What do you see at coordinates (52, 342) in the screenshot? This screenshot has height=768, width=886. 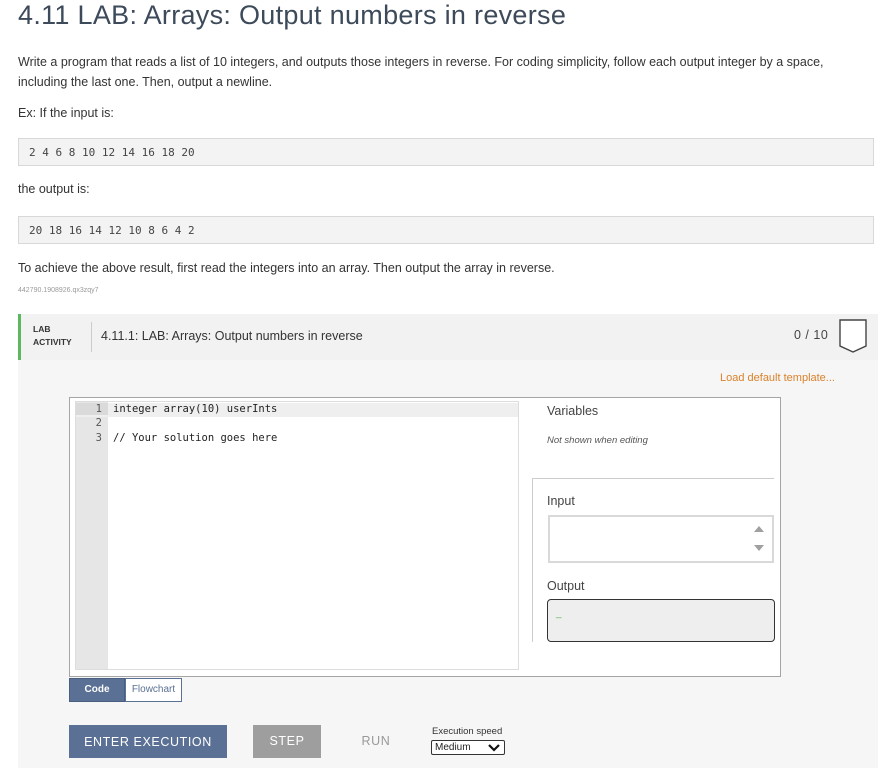 I see `lab-tag-line2: ACTIVITY` at bounding box center [52, 342].